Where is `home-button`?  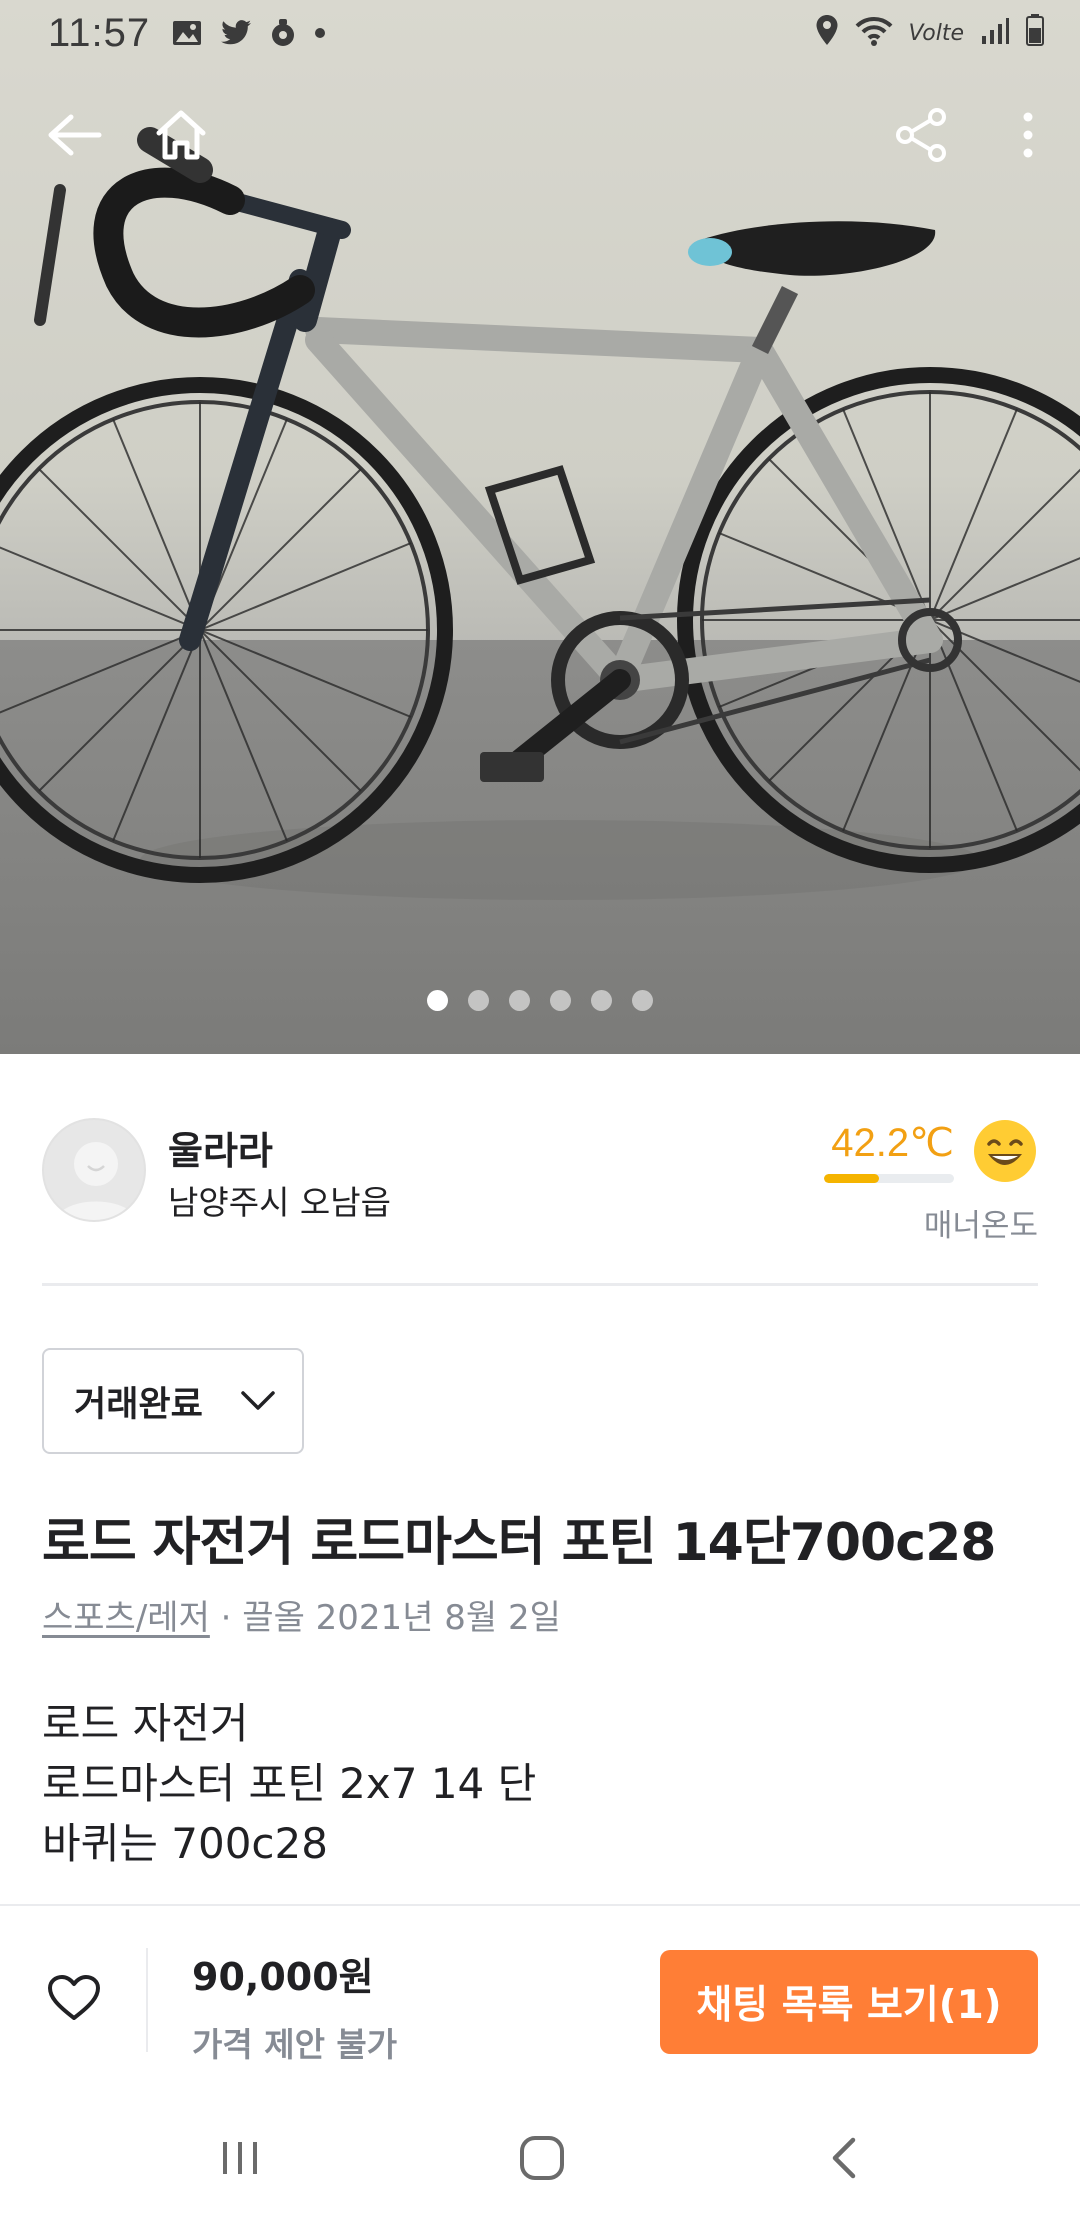
home-button is located at coordinates (181, 135).